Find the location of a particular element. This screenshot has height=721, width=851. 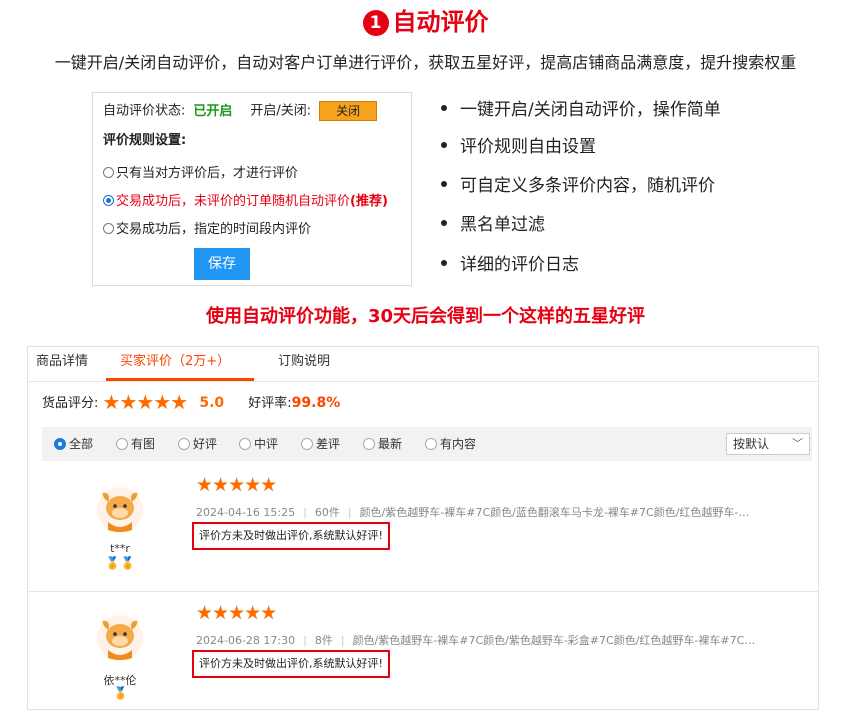

filter-all: 全部 is located at coordinates (73, 444).